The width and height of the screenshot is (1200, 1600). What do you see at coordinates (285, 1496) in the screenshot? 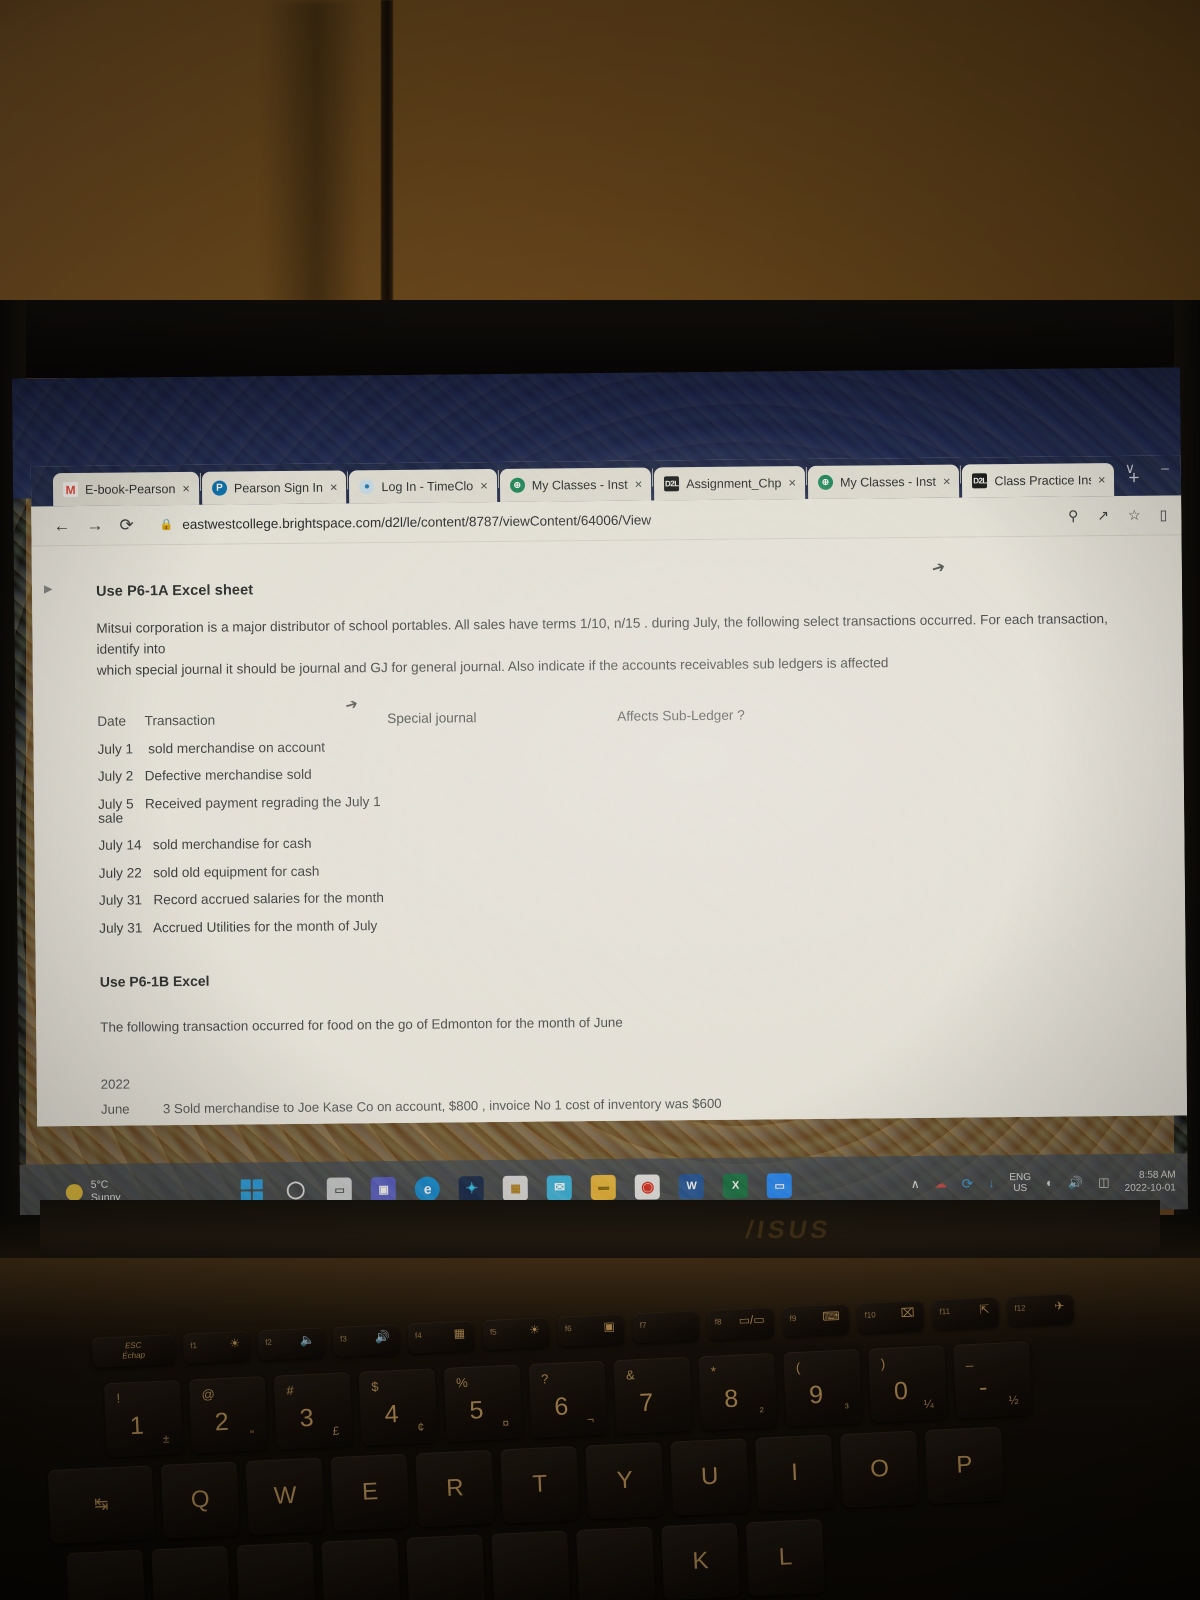
I see `key-w: W` at bounding box center [285, 1496].